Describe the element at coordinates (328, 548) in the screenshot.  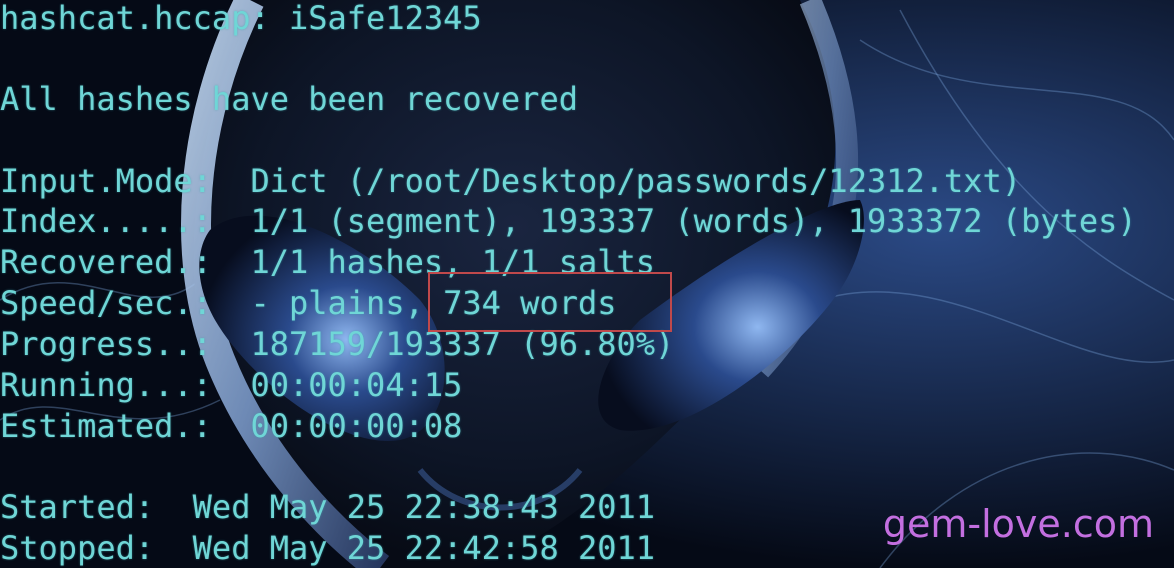
I see `stopped-line: Stopped: Wed May 25 22:42:58 2011` at that location.